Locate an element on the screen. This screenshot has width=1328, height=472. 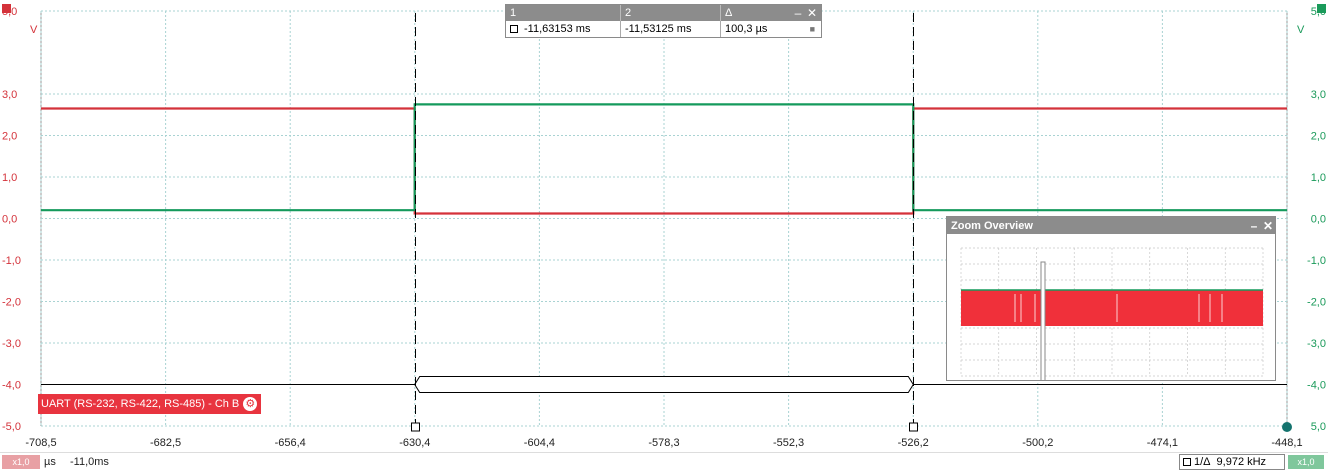
x-tick-label: -578,3 is located at coordinates (663, 443).